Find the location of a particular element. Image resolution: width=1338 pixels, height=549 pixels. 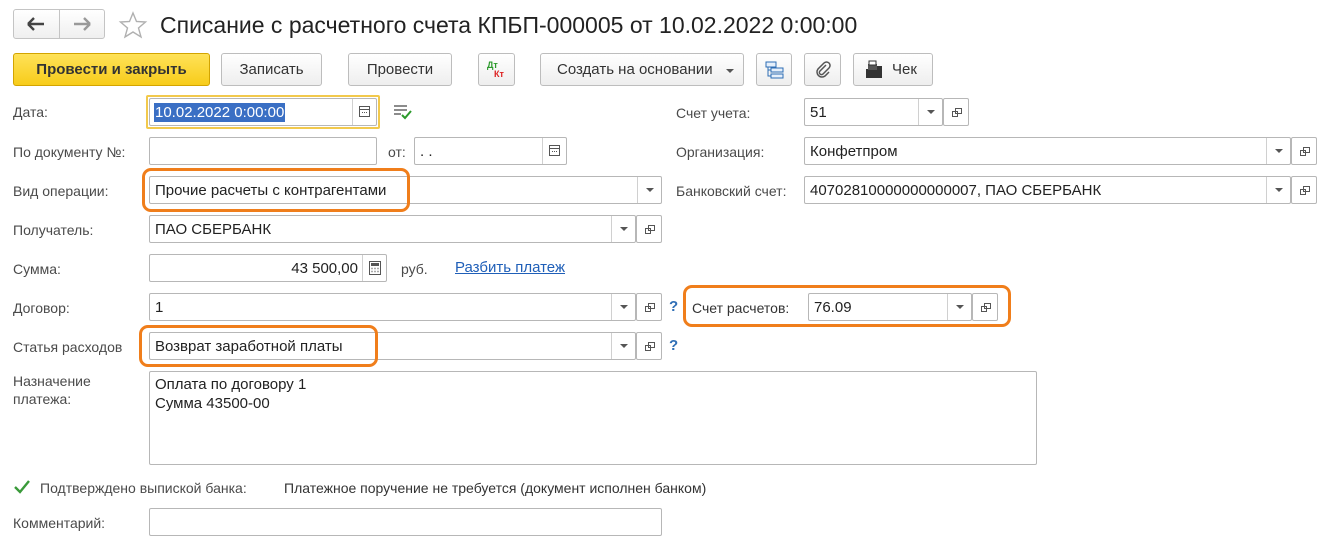

contract-open-button is located at coordinates (649, 307).